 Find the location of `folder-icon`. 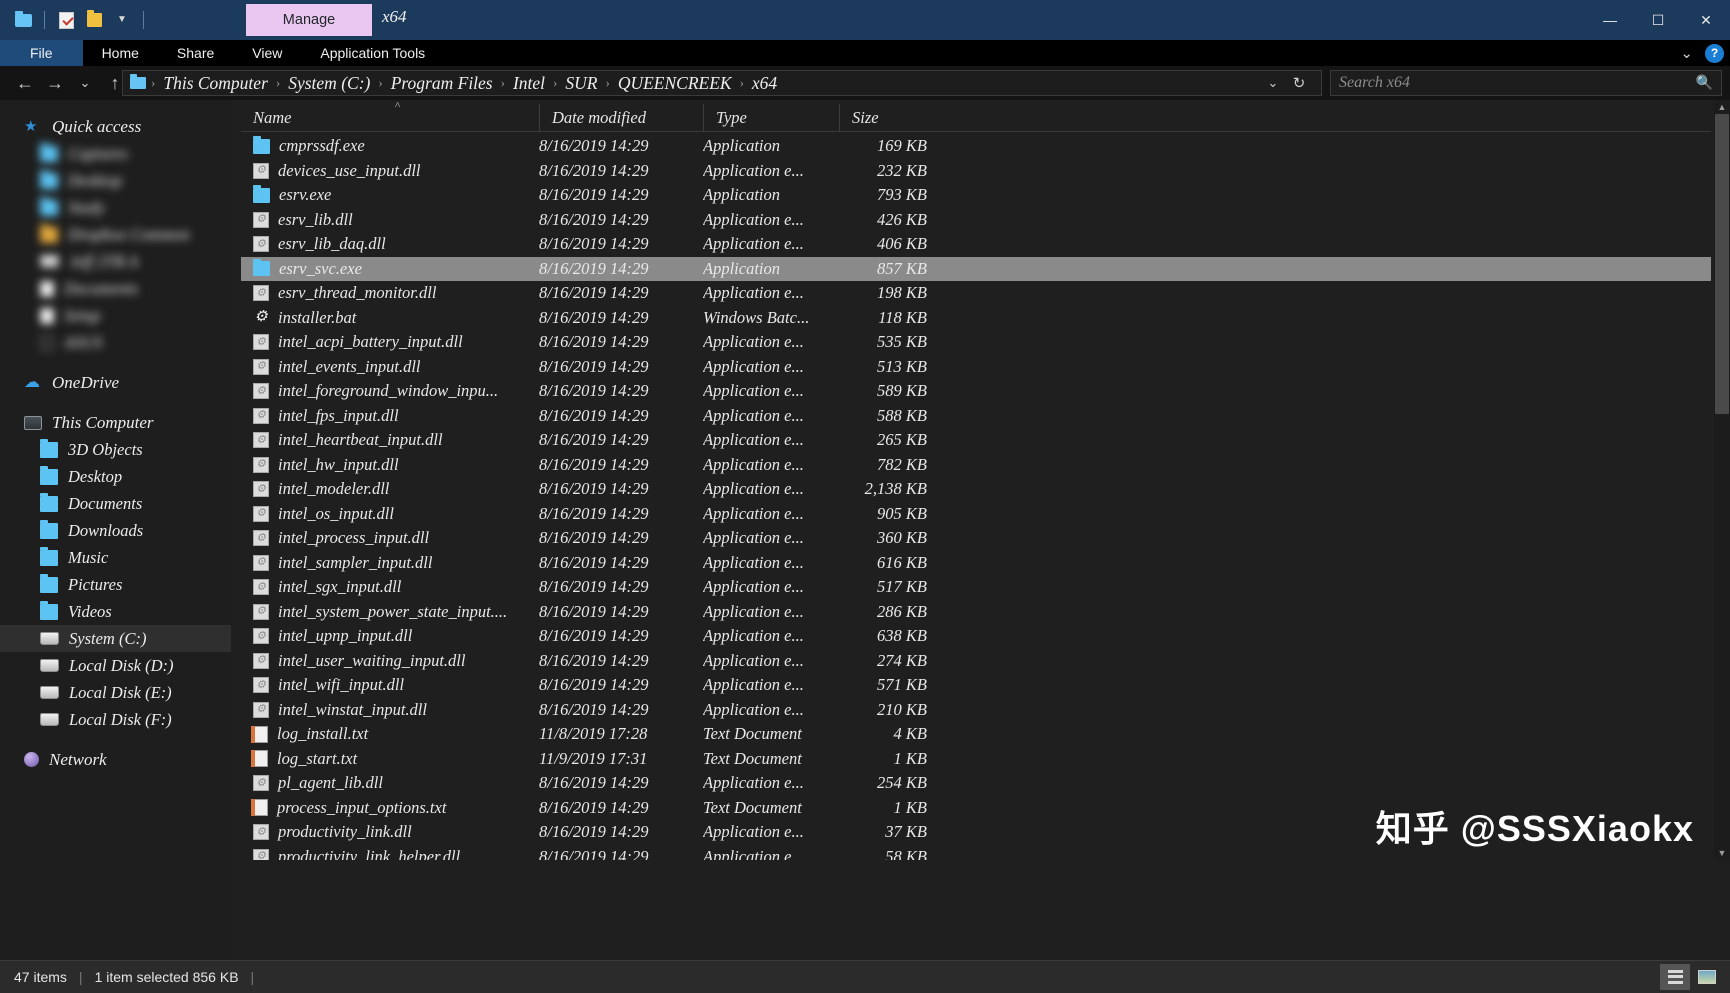

folder-icon is located at coordinates (23, 20).